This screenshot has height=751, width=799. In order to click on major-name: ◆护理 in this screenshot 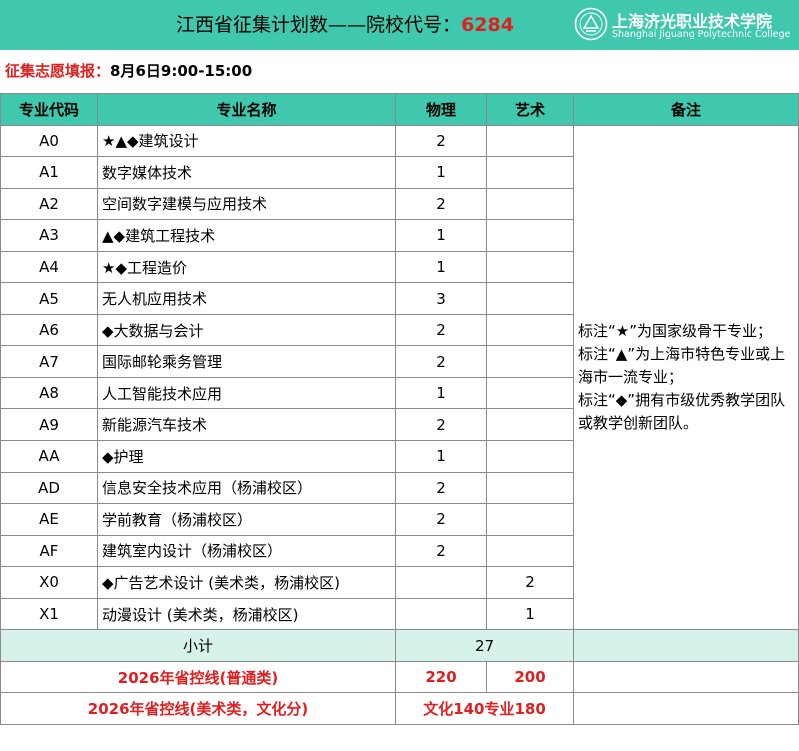, I will do `click(246, 456)`.